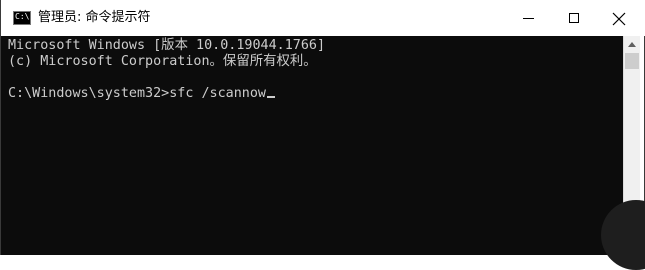 The height and width of the screenshot is (270, 645). I want to click on scroll-thumb, so click(632, 61).